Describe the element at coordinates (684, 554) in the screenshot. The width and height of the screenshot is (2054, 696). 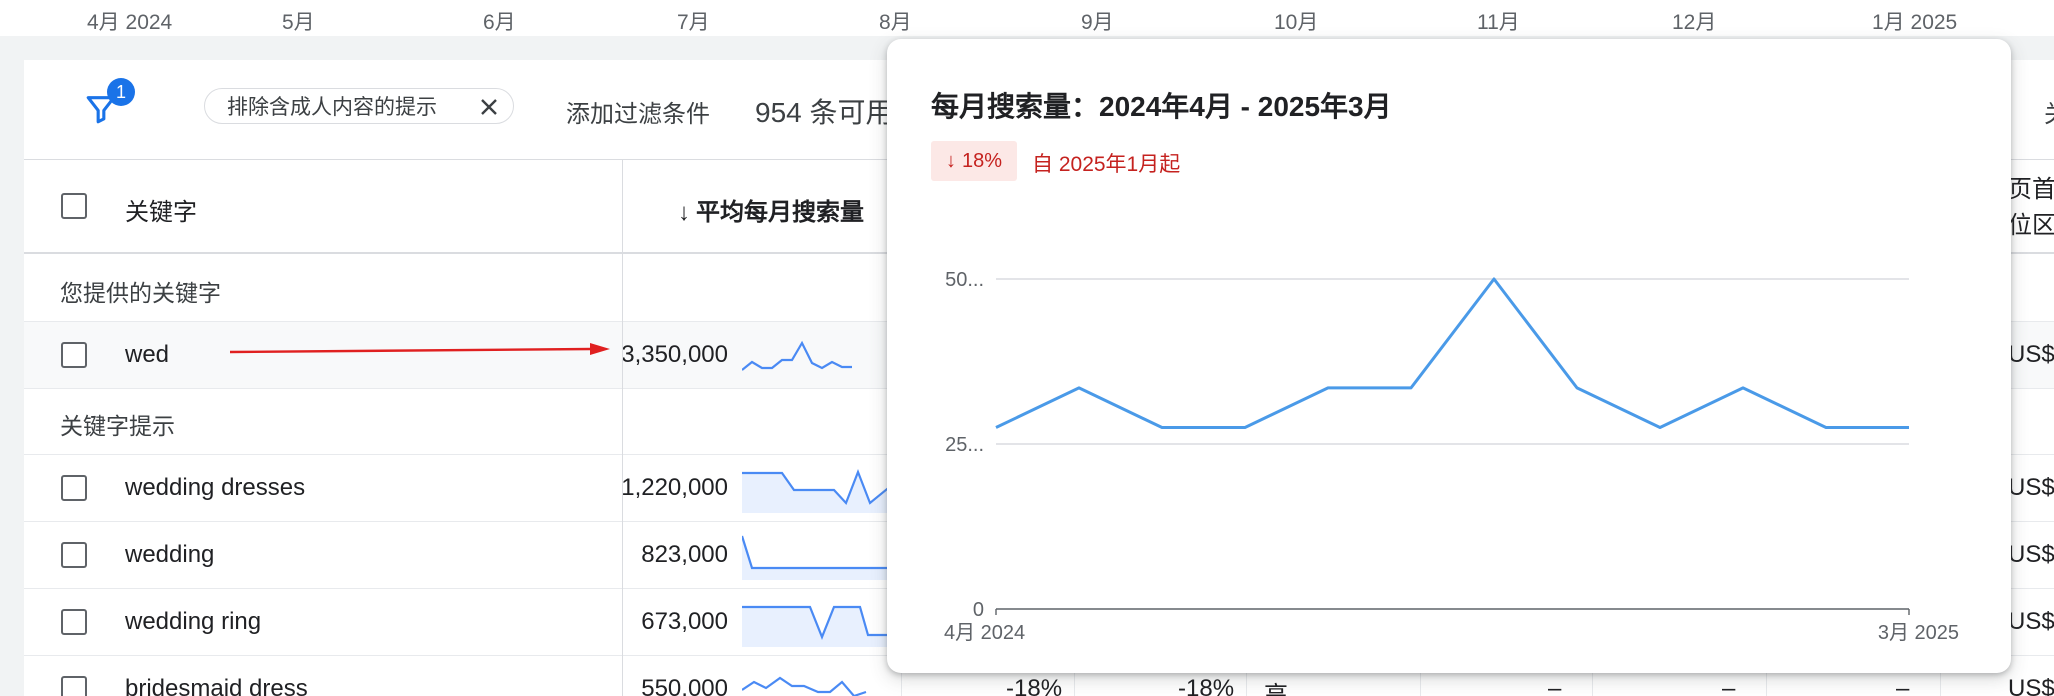
I see `avg-monthly-searches: 823,000` at that location.